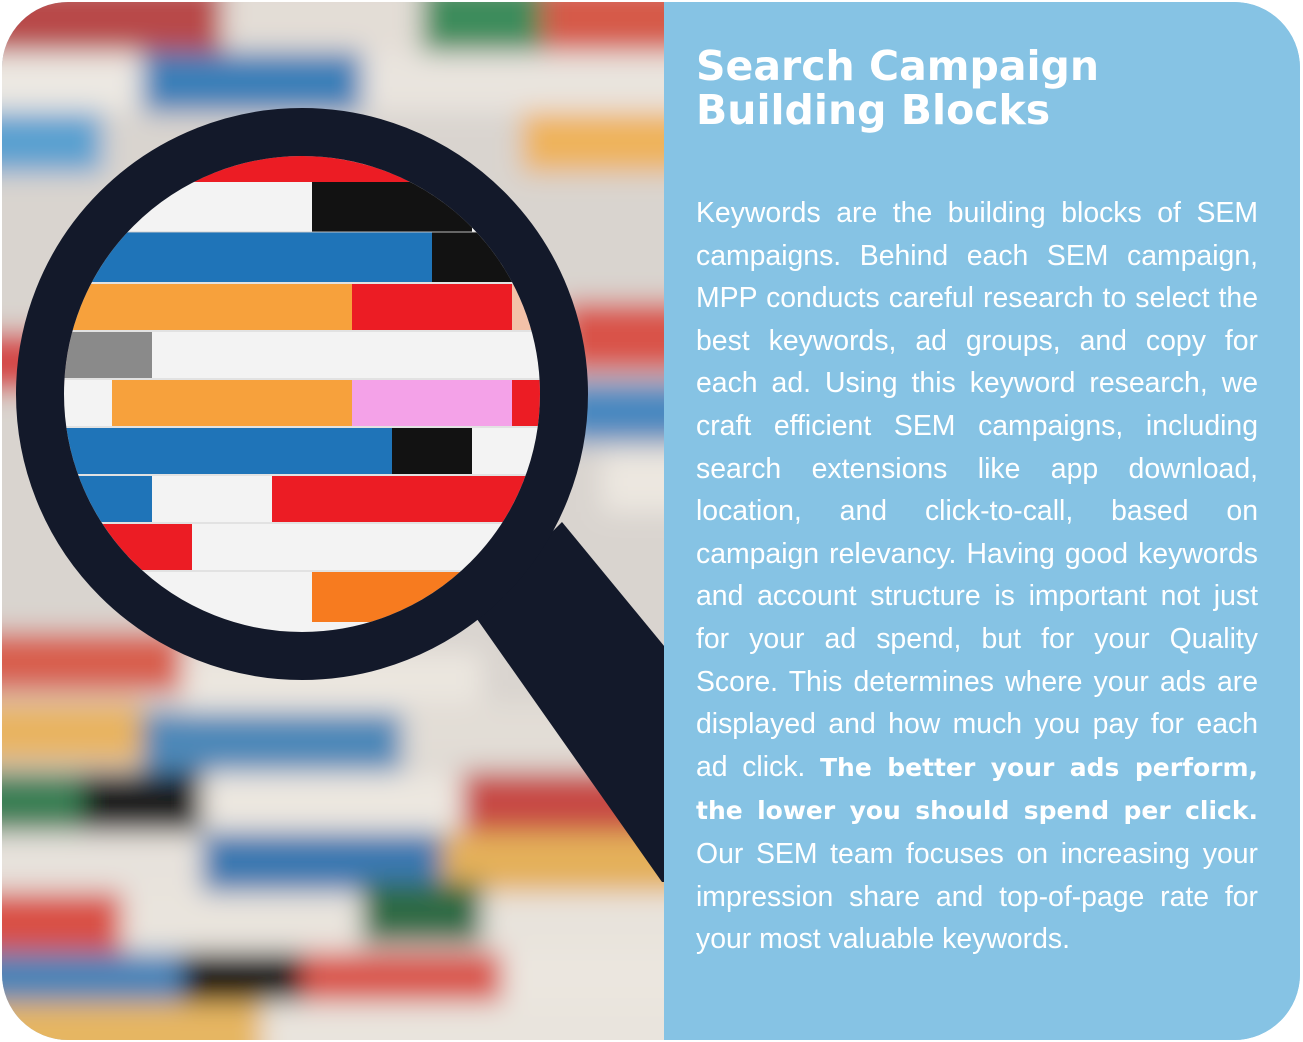  I want to click on title-line-2: Building Blocks, so click(873, 110).